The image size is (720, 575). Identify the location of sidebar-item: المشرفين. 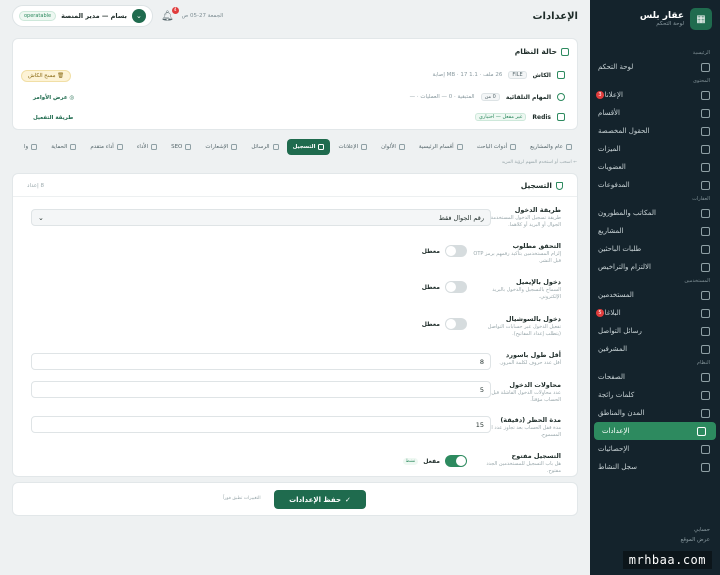
(655, 349).